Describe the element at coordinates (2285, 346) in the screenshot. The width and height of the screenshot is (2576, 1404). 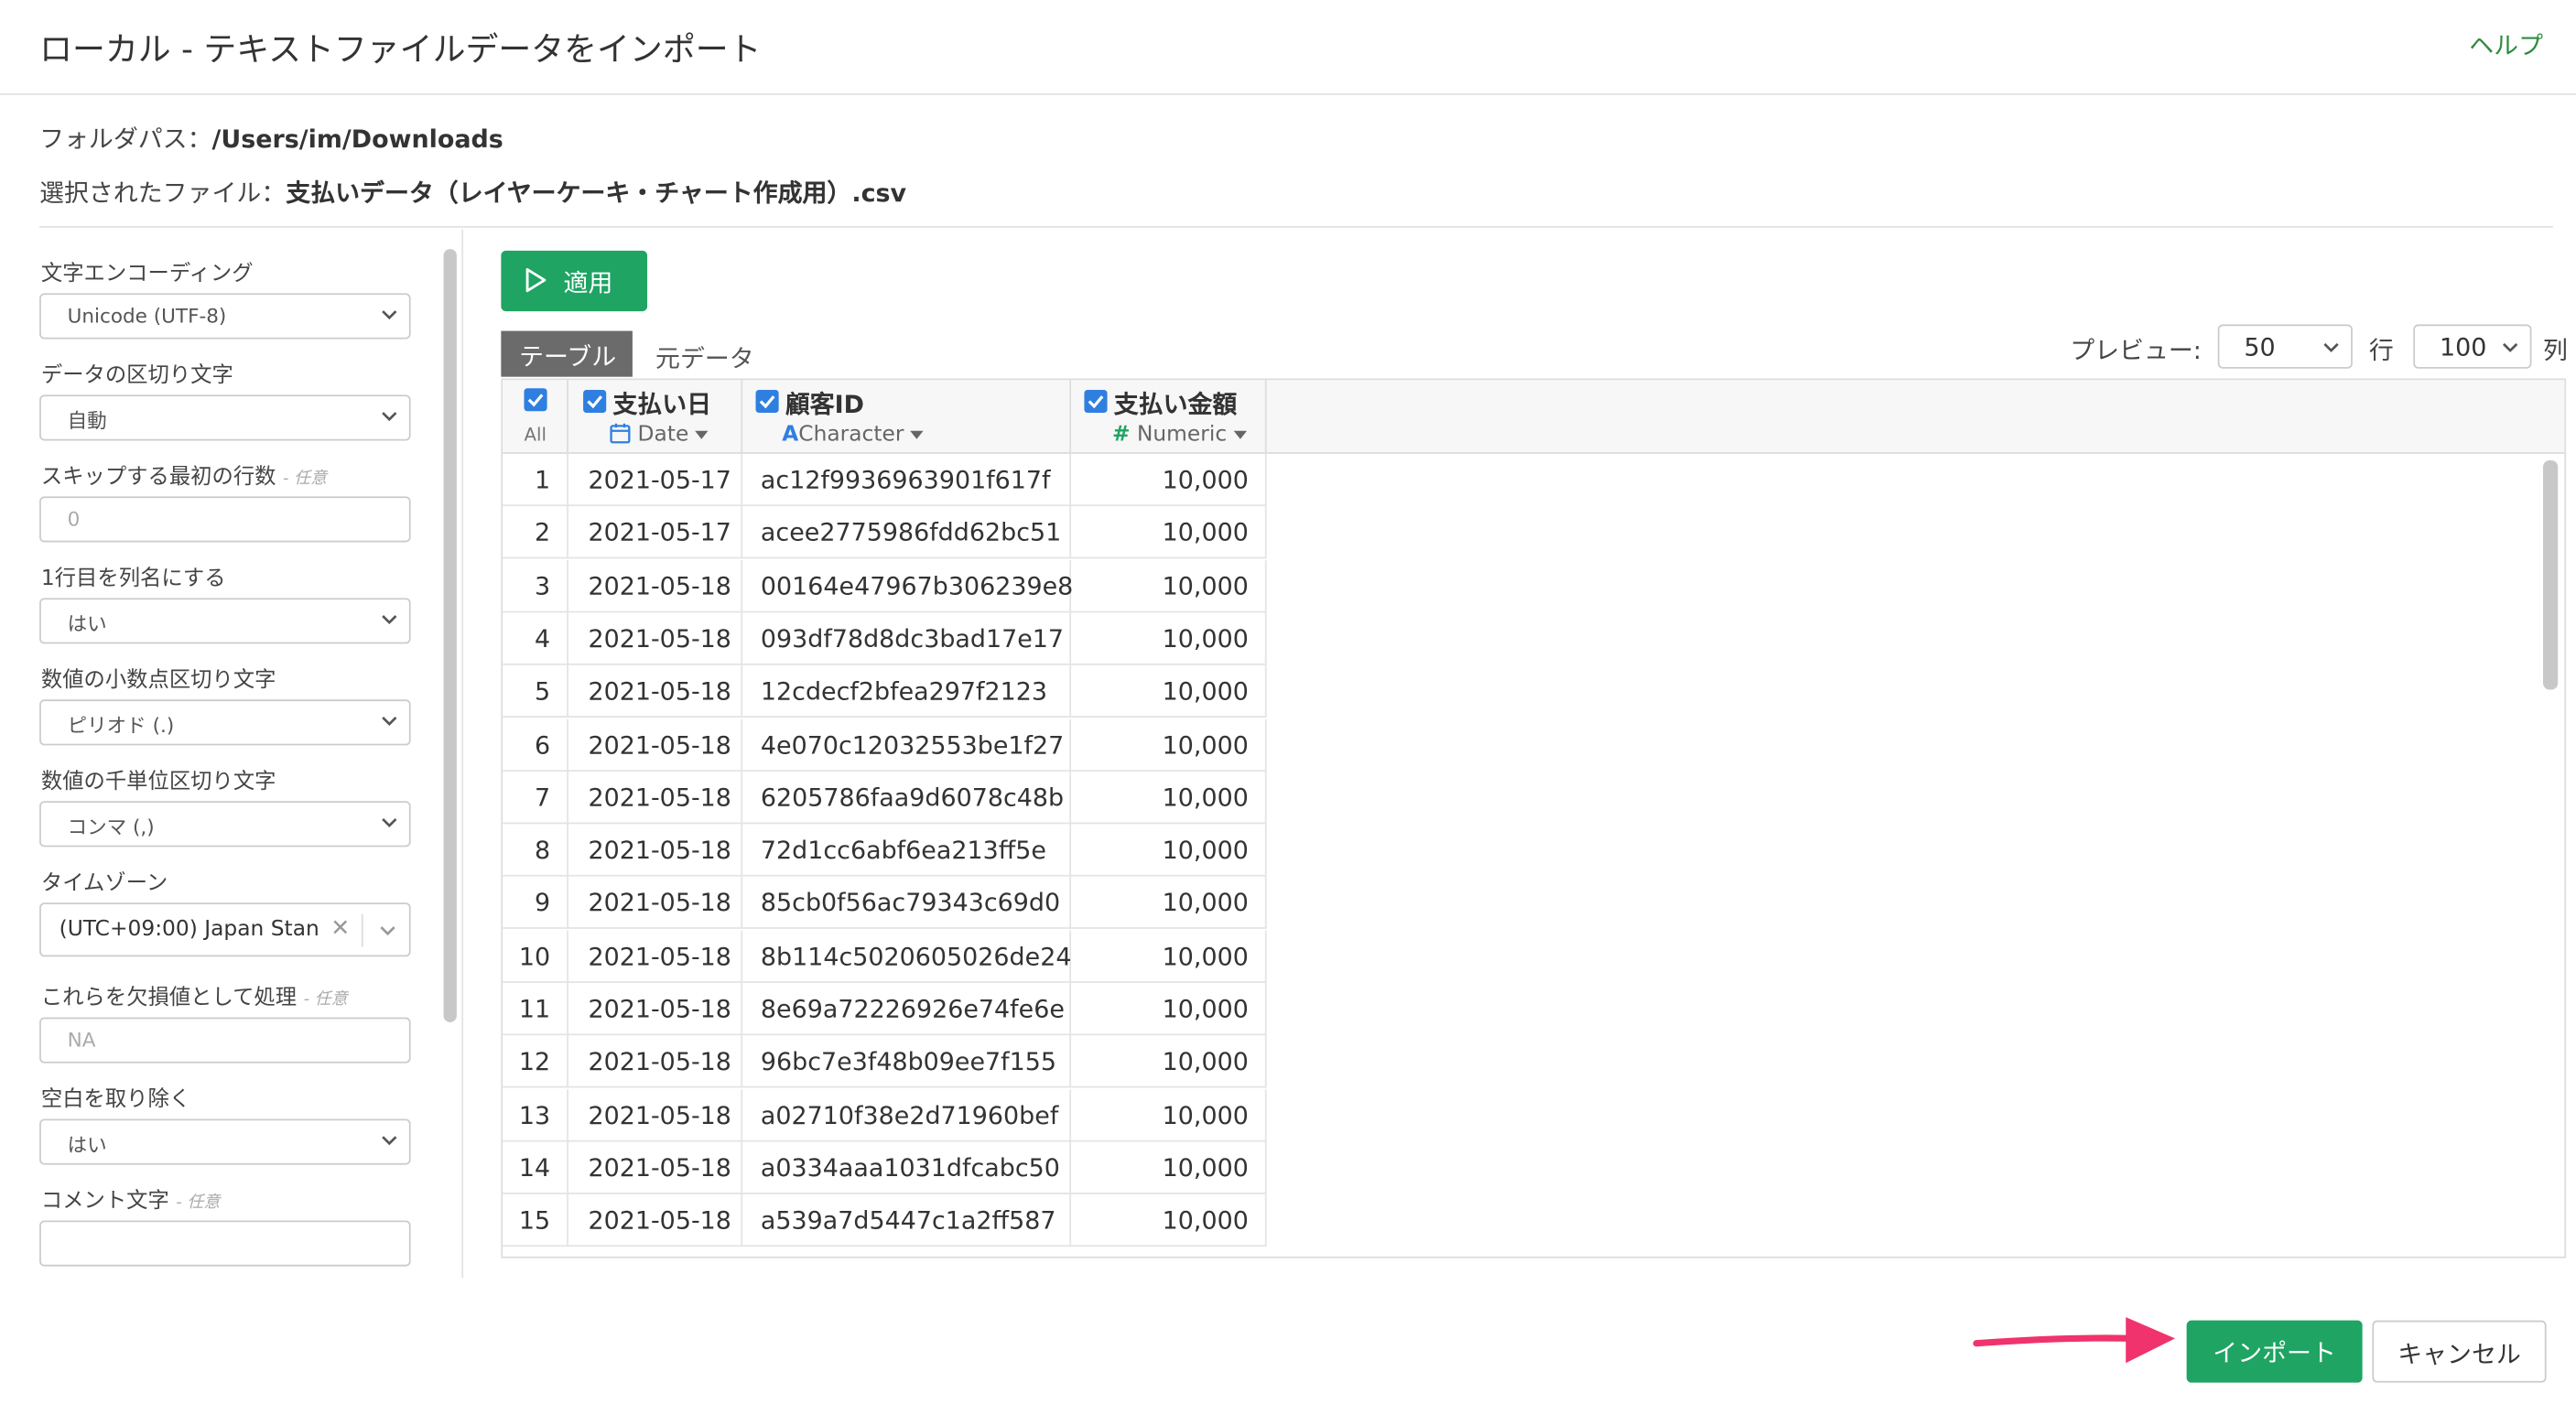
I see `preview-rows-select: 50` at that location.